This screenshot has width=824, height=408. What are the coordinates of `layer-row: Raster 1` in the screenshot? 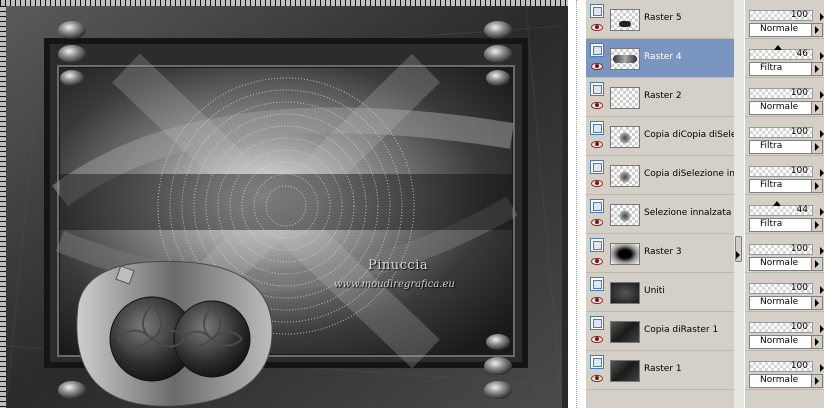 It's located at (660, 370).